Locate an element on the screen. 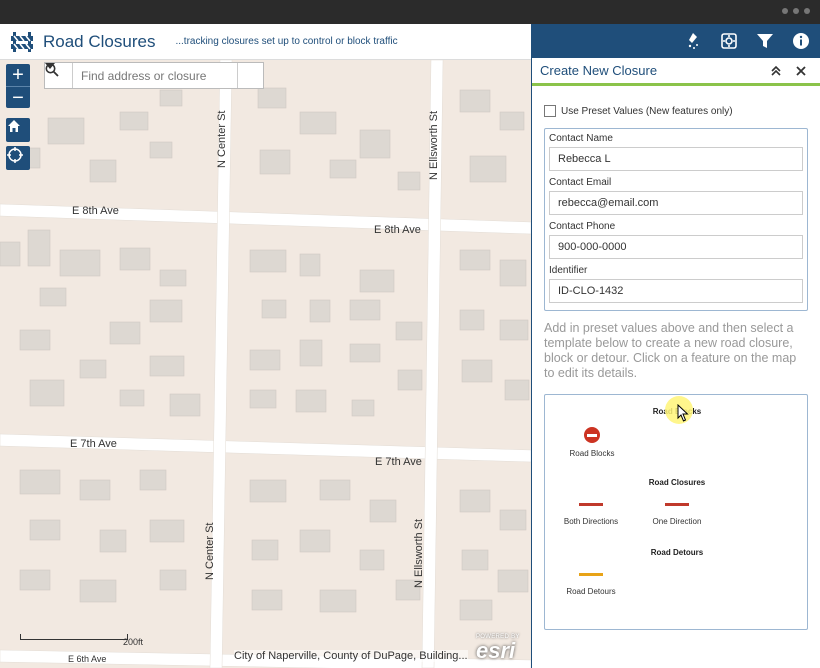 The height and width of the screenshot is (668, 820). road-closures-group-title: Road Closures is located at coordinates (677, 482).